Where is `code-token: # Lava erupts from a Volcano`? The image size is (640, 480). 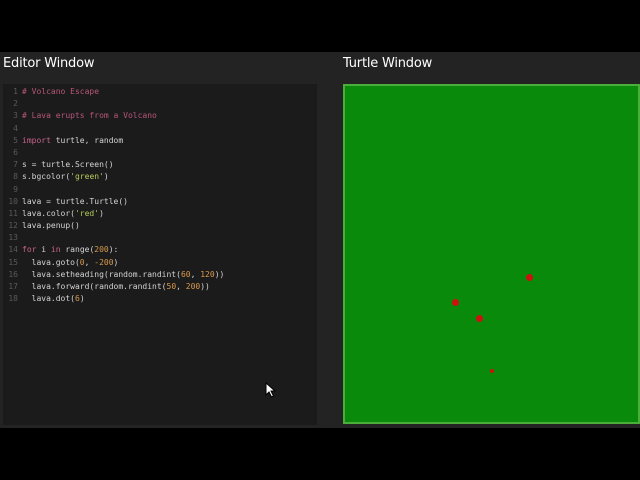 code-token: # Lava erupts from a Volcano is located at coordinates (89, 116).